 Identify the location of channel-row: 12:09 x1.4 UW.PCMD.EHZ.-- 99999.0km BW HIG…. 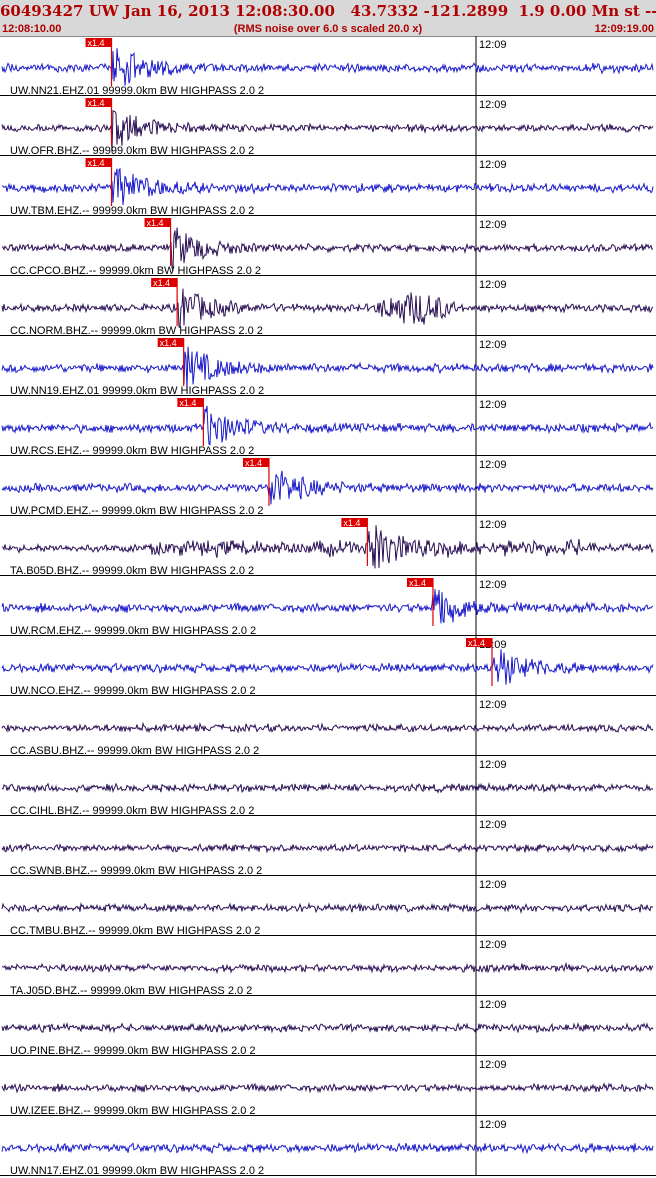
(328, 486).